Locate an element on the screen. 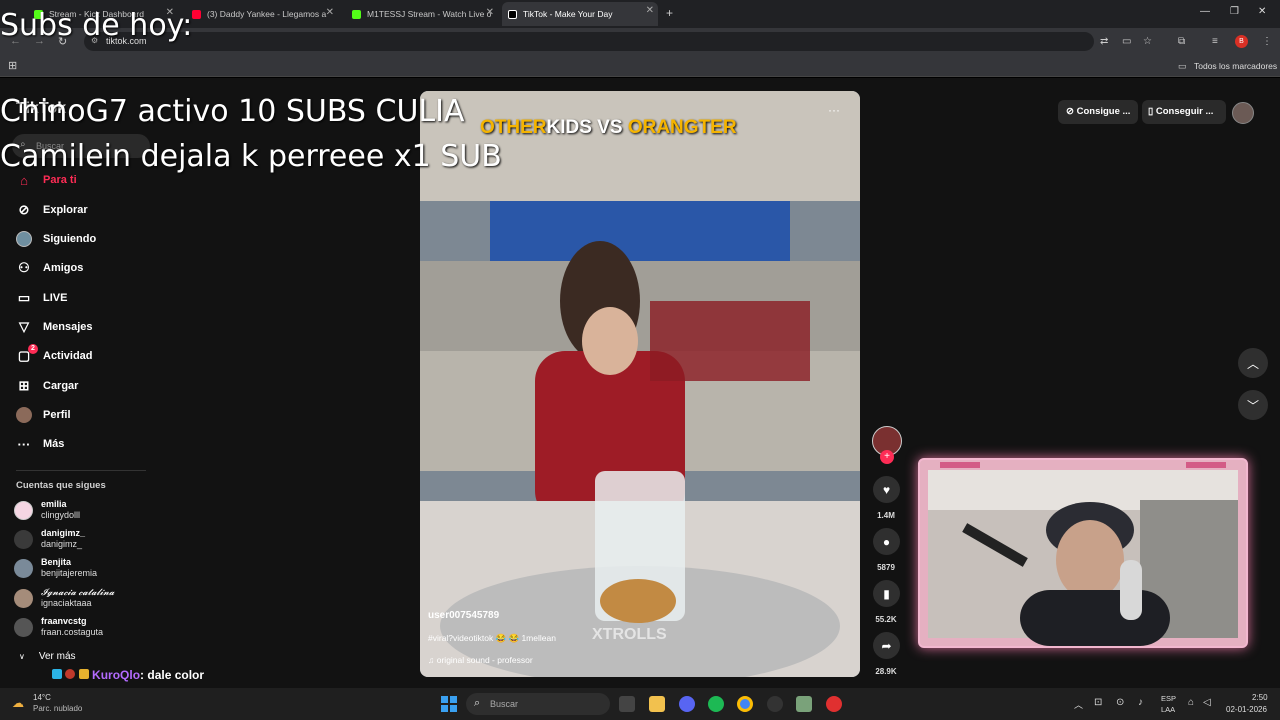  tab-title: M1TESSJ Stream - Watch Live o is located at coordinates (429, 14).